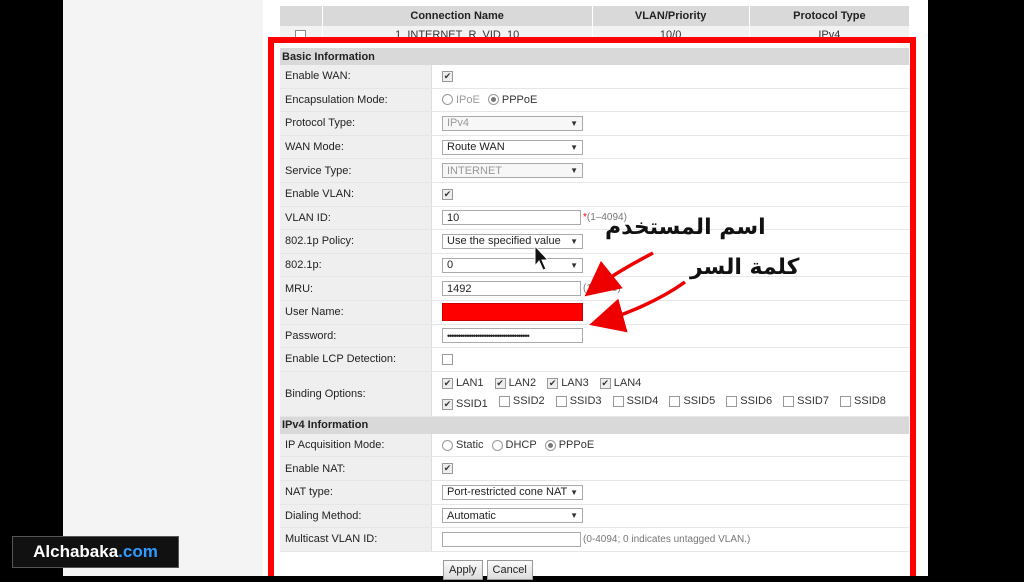  What do you see at coordinates (619, 274) in the screenshot?
I see `username-arrow` at bounding box center [619, 274].